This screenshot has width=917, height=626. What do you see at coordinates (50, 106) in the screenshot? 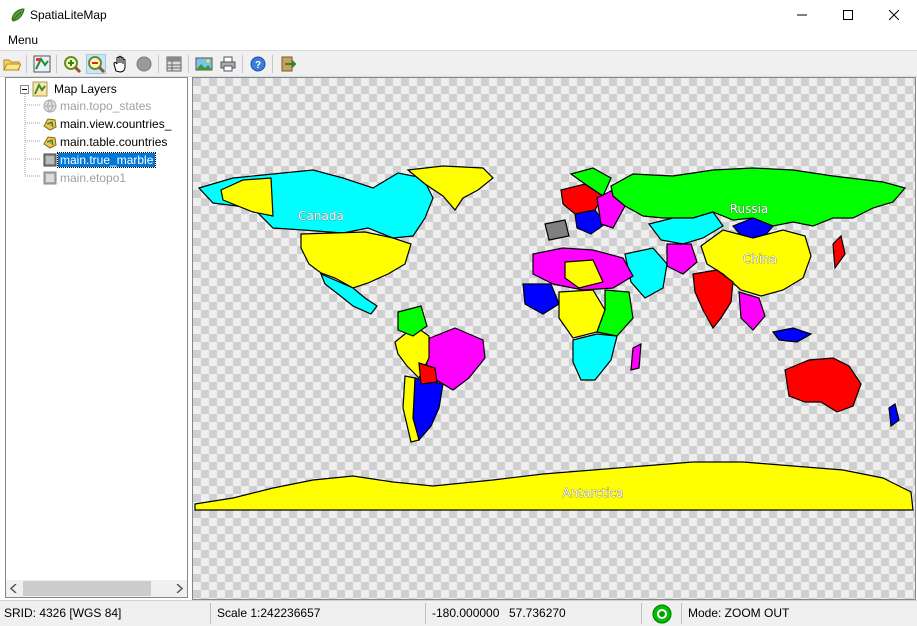
I see `globe-layer-icon` at bounding box center [50, 106].